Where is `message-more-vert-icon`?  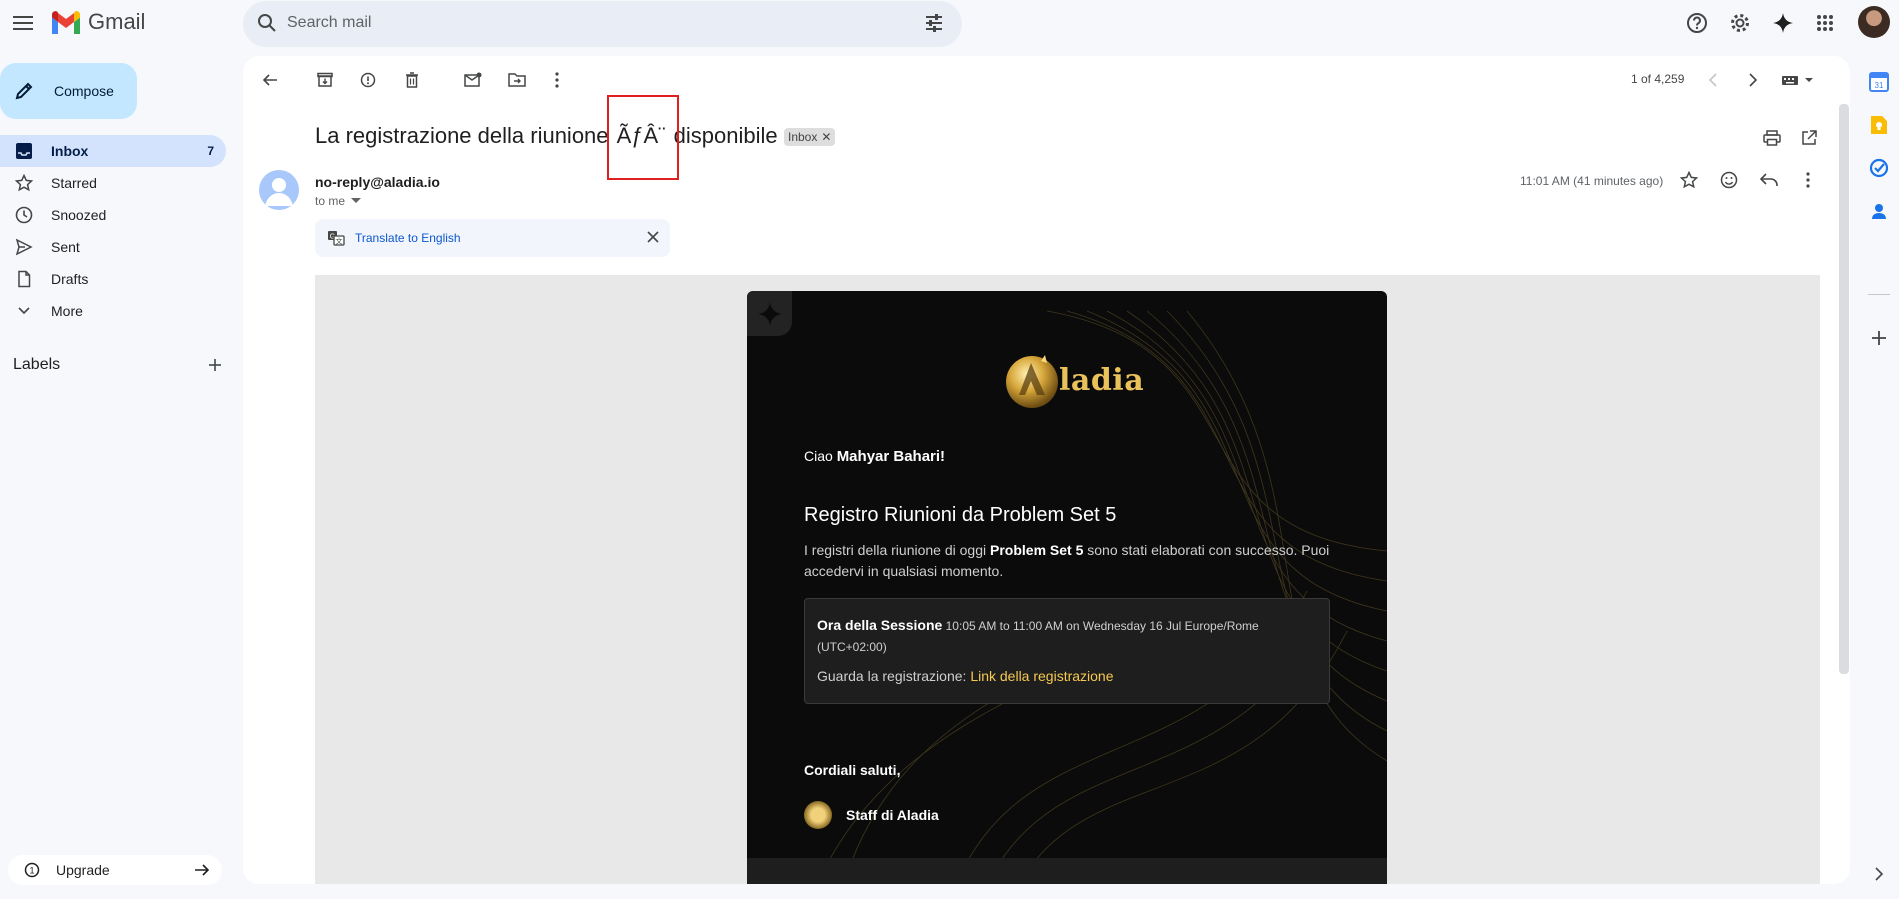 message-more-vert-icon is located at coordinates (1808, 180).